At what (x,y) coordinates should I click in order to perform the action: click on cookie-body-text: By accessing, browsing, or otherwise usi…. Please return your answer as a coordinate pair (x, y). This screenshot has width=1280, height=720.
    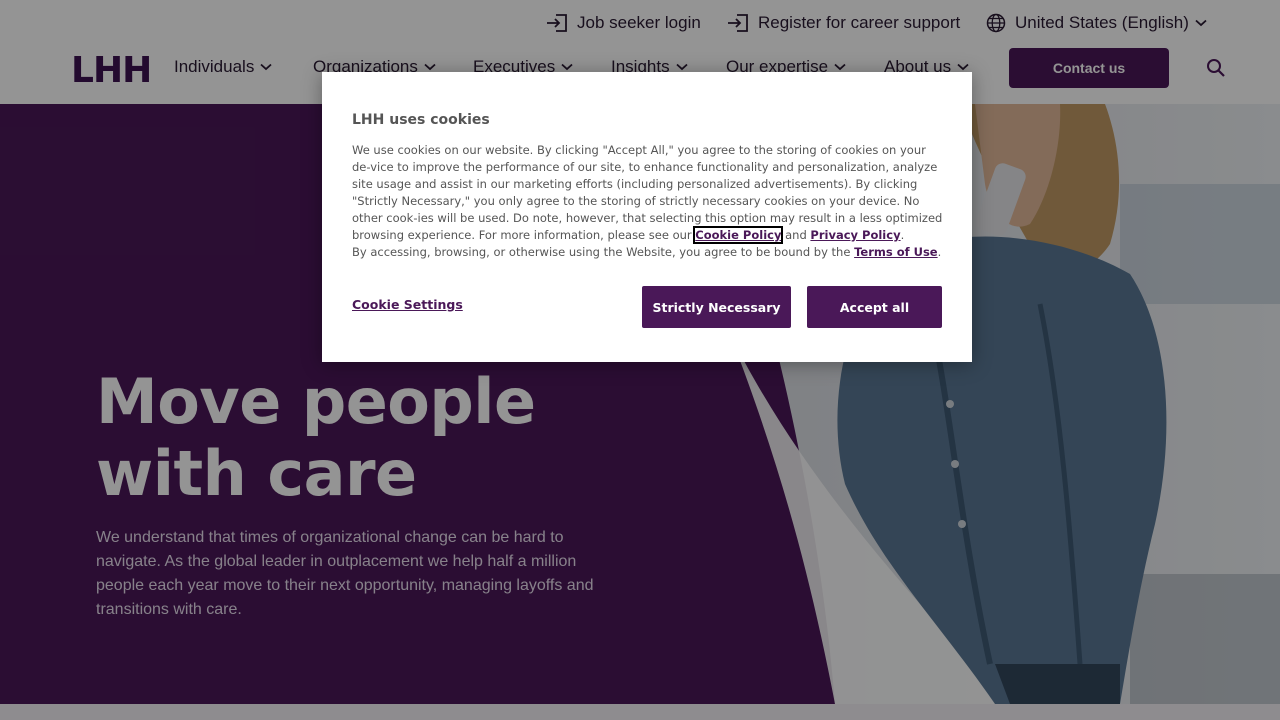
    Looking at the image, I should click on (603, 252).